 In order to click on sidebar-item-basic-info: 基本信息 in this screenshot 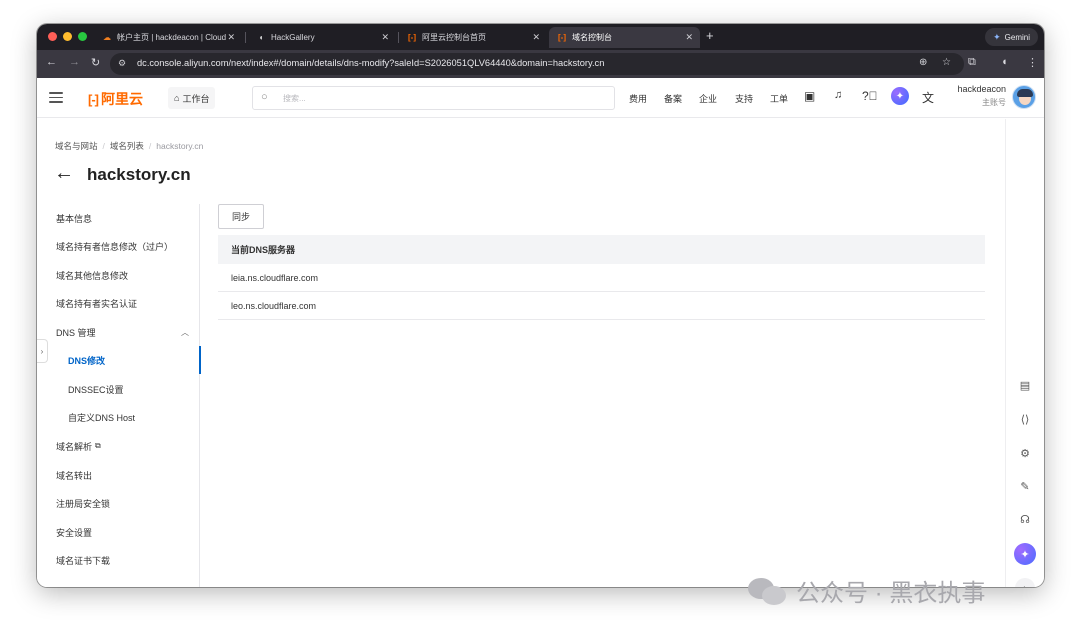, I will do `click(118, 218)`.